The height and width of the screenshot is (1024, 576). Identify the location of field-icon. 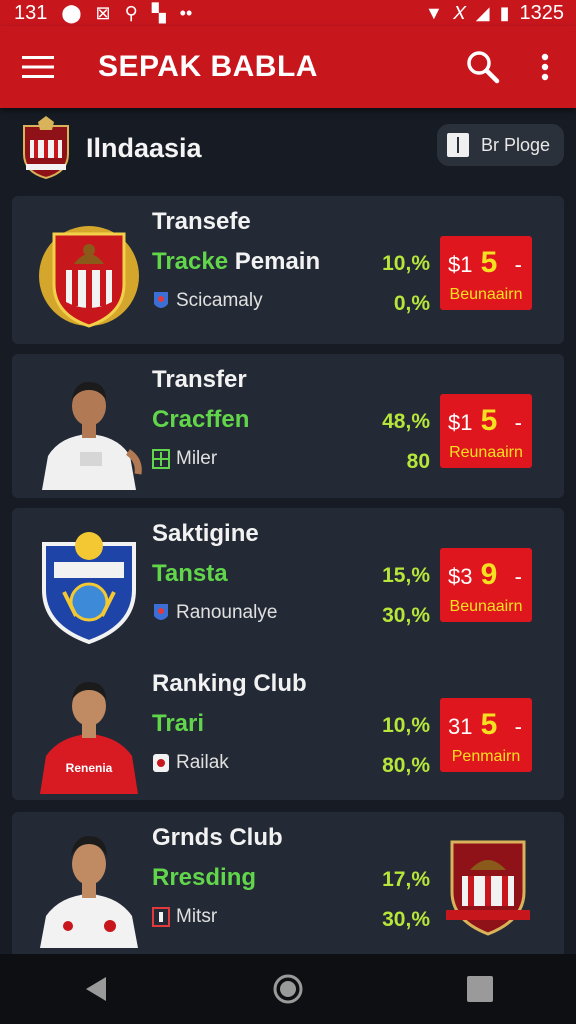
(161, 459).